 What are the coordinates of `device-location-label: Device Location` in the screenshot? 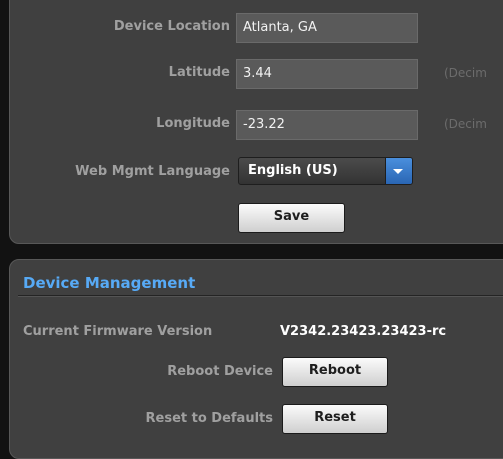 It's located at (171, 26).